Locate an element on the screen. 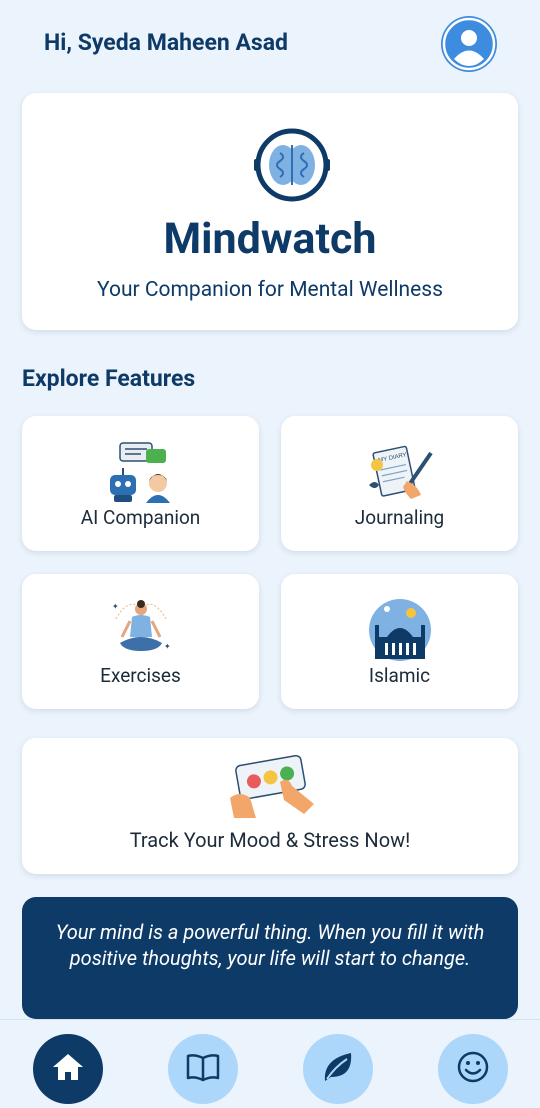 This screenshot has height=1108, width=540. app-subtitle: Your Companion for Mental Wellness is located at coordinates (270, 290).